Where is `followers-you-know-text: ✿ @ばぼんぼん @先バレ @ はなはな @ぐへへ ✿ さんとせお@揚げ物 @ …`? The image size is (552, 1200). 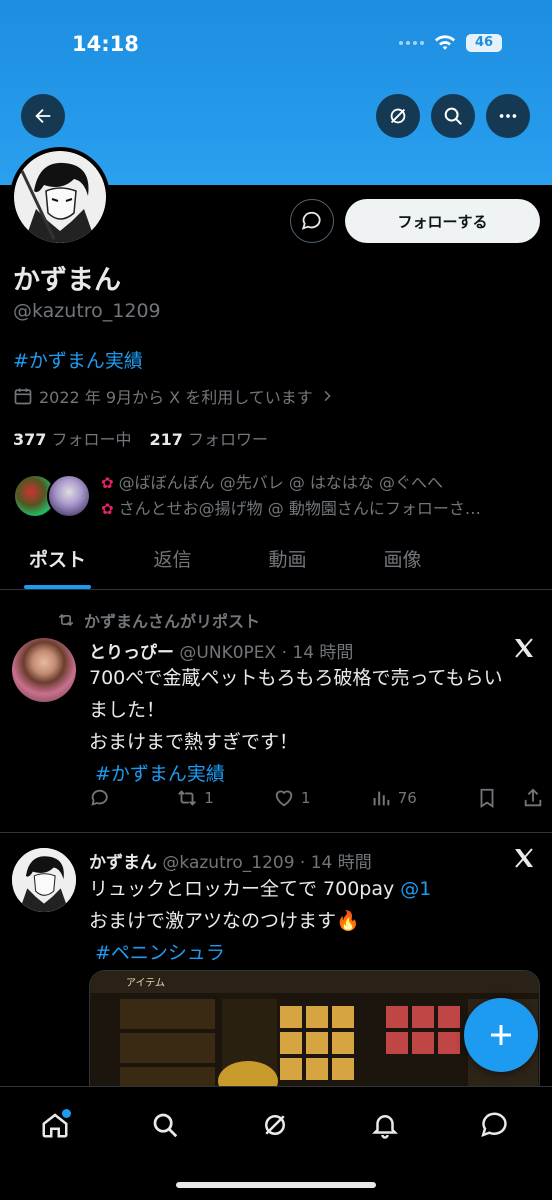
followers-you-know-text: ✿ @ばぼんぼん @先バレ @ はなはな @ぐへへ ✿ さんとせお@揚げ物 @ … is located at coordinates (291, 495).